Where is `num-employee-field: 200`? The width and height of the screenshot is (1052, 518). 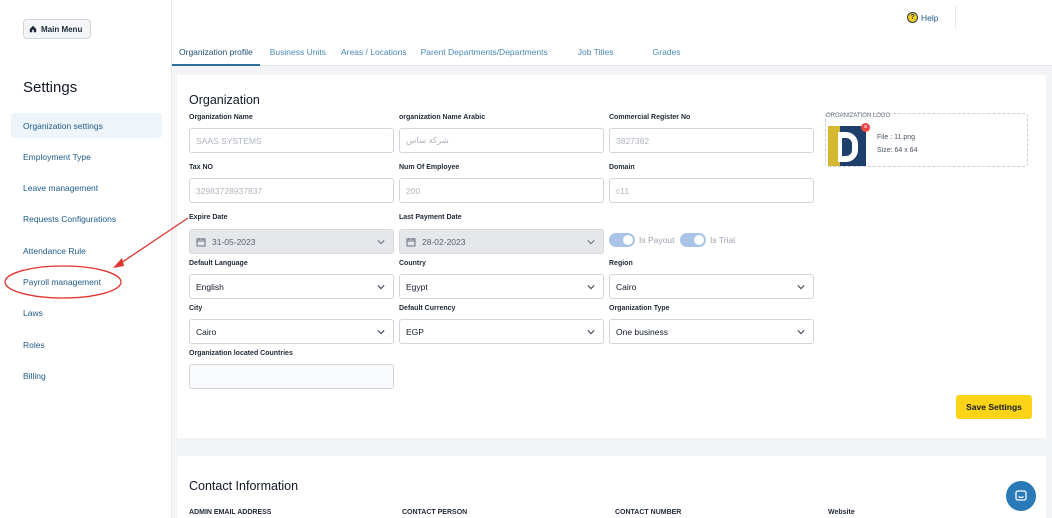
num-employee-field: 200 is located at coordinates (501, 190).